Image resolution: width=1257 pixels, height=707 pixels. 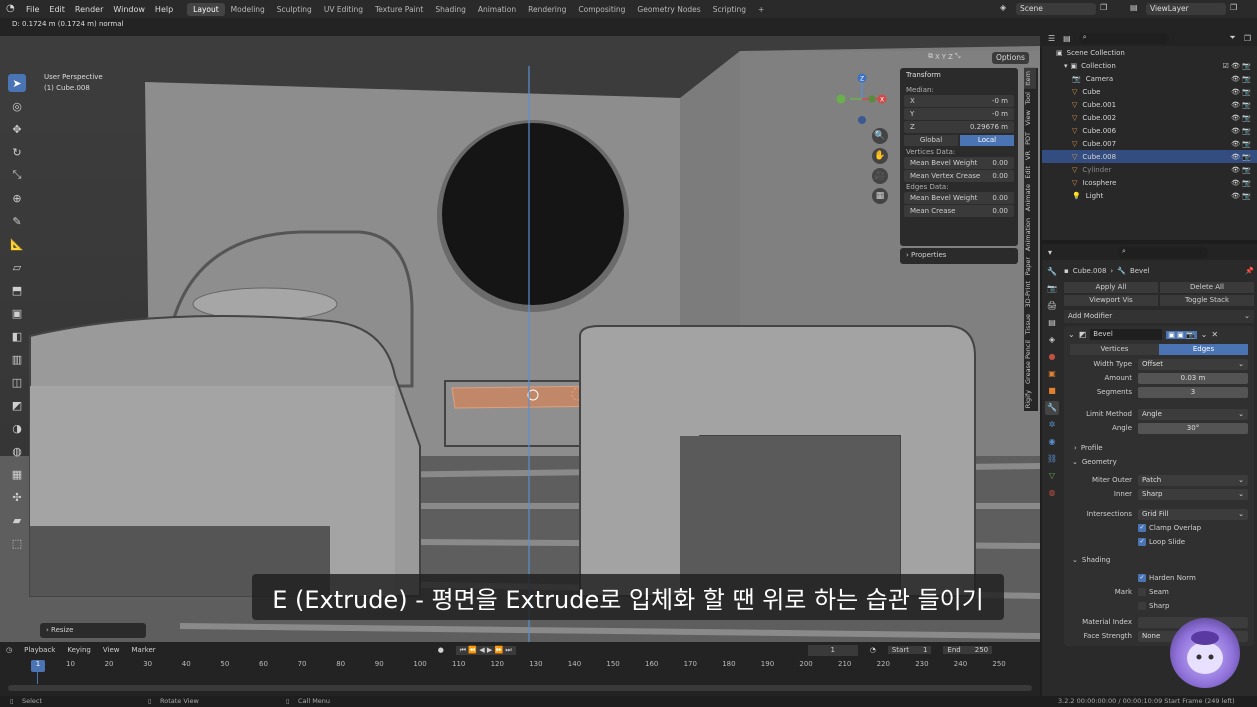 What do you see at coordinates (987, 140) in the screenshot?
I see `local-button: Local` at bounding box center [987, 140].